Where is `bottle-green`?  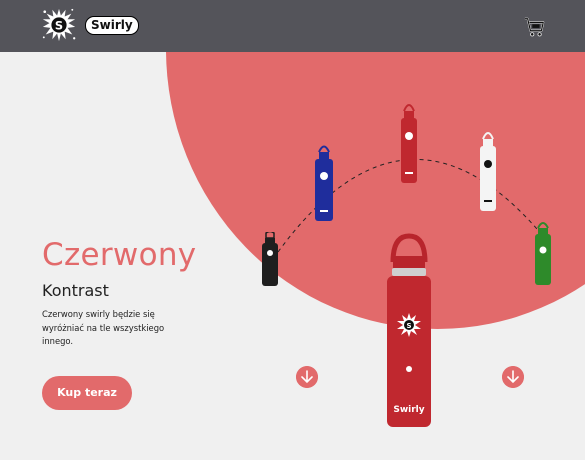
bottle-green is located at coordinates (543, 253).